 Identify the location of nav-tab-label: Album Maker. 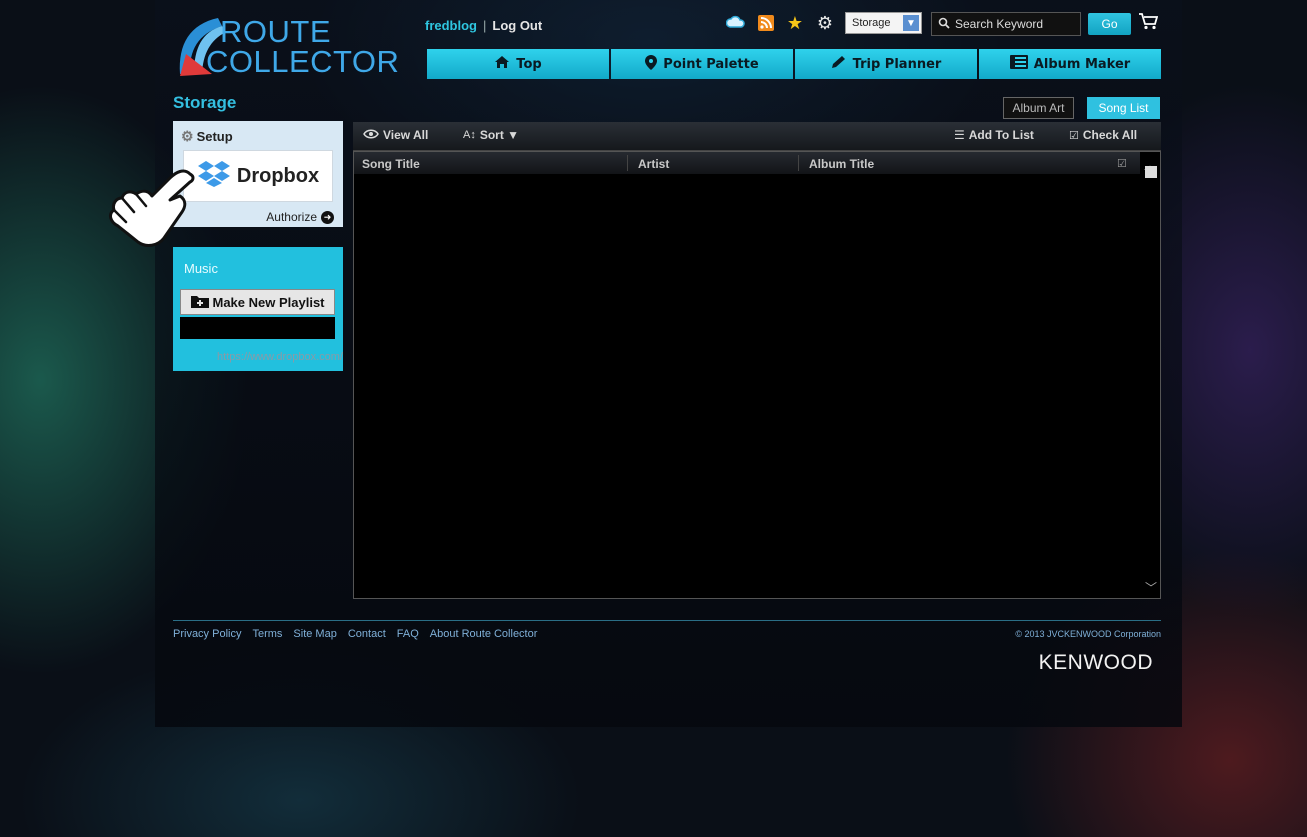
(1082, 64).